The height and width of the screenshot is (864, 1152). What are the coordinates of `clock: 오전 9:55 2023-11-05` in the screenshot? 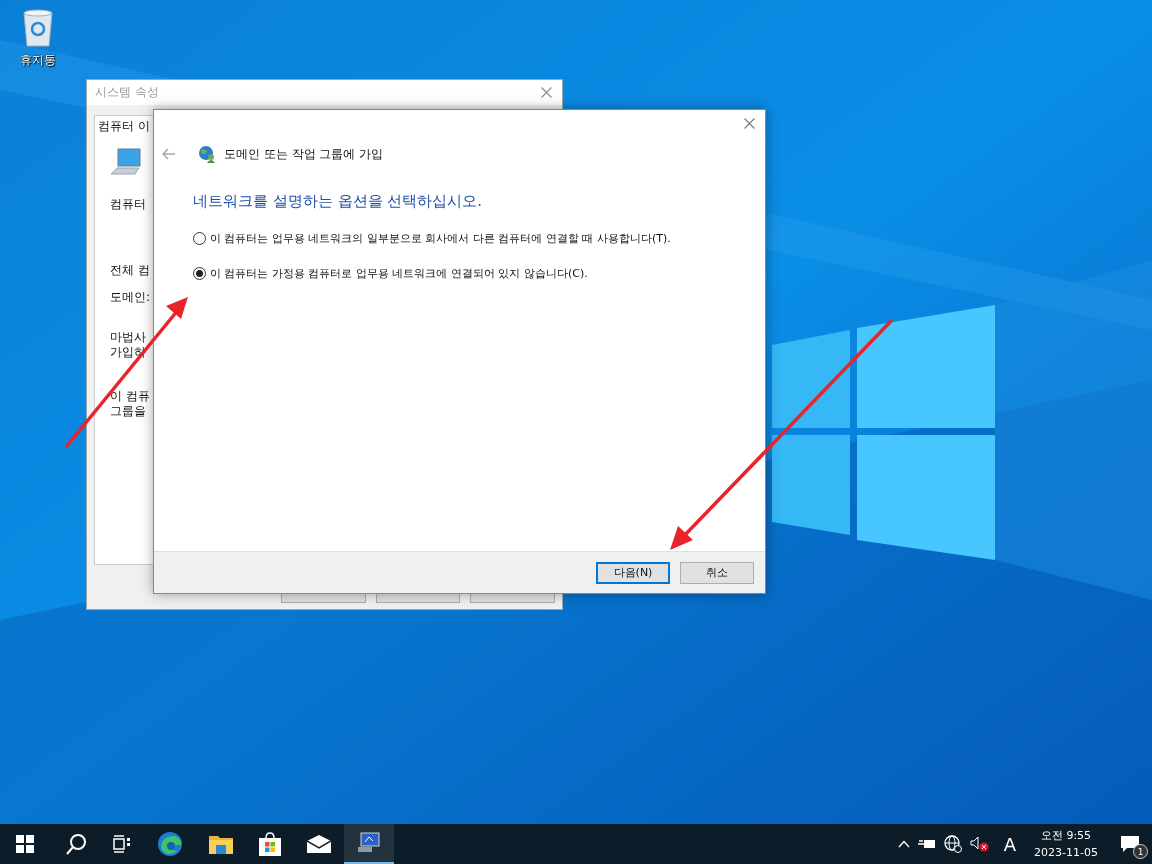 It's located at (1066, 844).